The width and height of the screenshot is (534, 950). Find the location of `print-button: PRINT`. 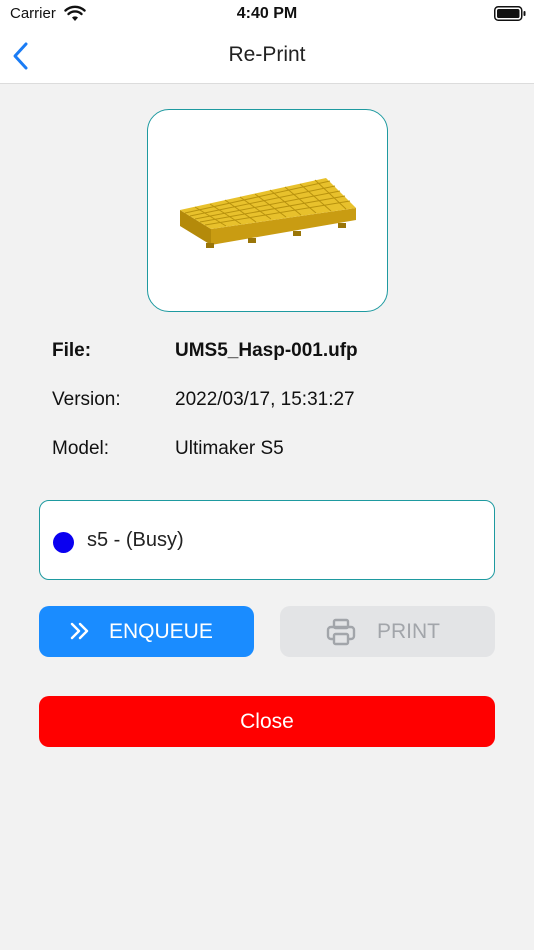

print-button: PRINT is located at coordinates (387, 631).